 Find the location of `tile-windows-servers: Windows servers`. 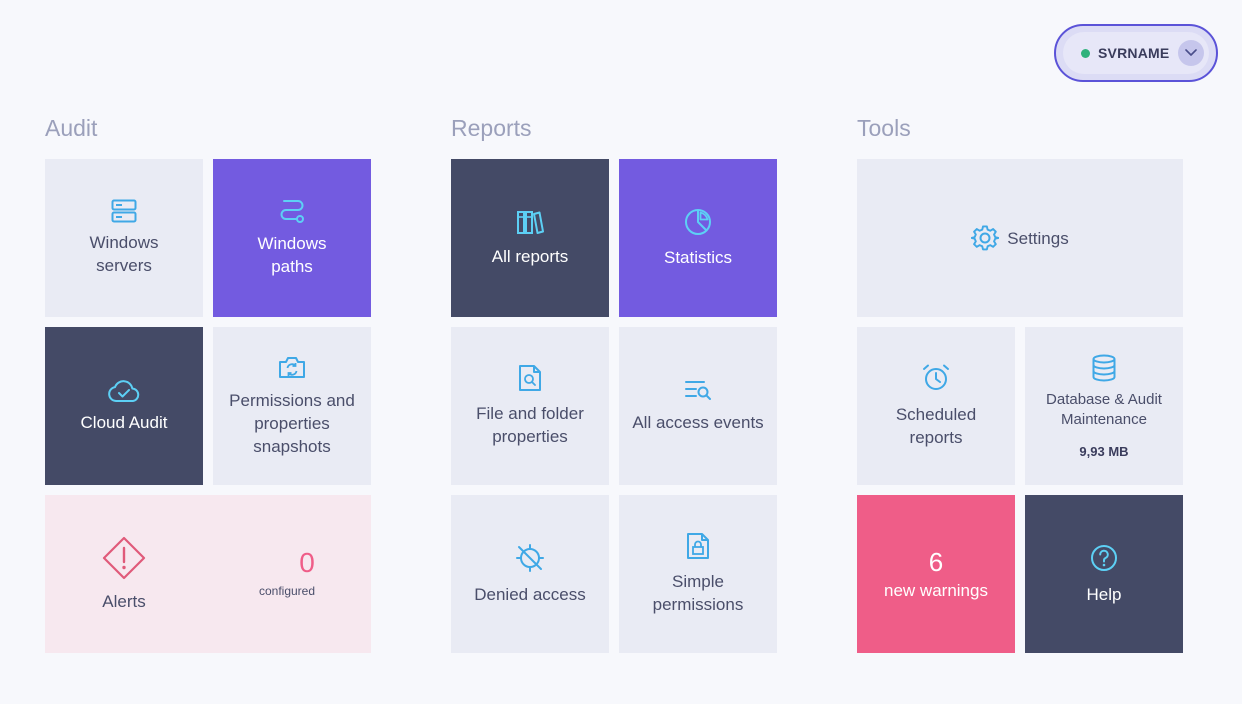

tile-windows-servers: Windows servers is located at coordinates (124, 238).